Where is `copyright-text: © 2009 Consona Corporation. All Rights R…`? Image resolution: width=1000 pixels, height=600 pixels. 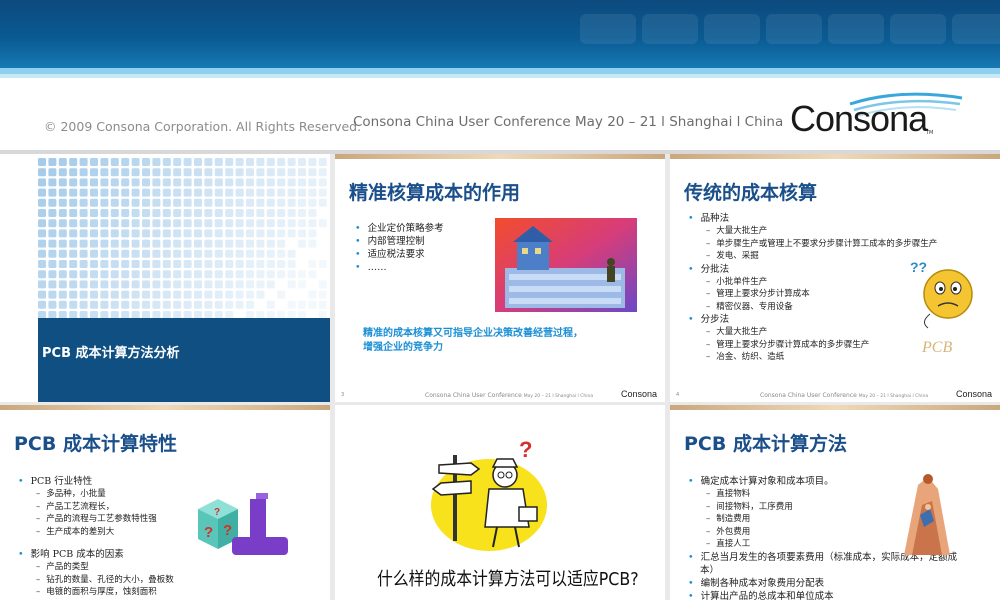
copyright-text: © 2009 Consona Corporation. All Rights R… is located at coordinates (202, 126).